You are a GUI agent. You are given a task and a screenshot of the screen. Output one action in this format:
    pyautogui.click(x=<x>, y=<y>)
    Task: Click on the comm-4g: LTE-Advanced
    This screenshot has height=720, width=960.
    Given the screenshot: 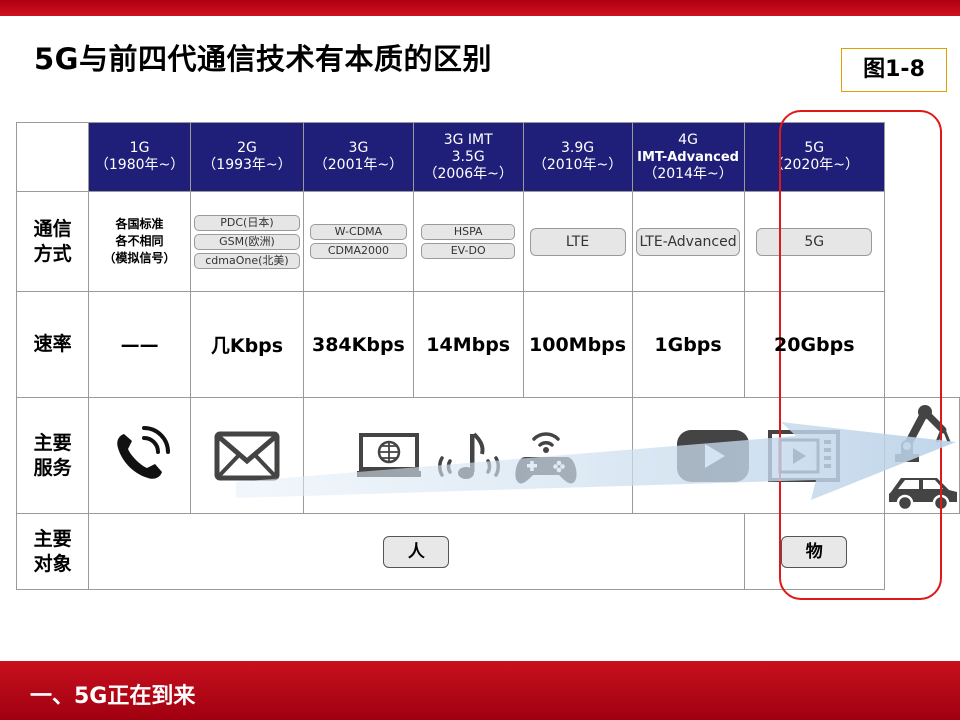 What is the action you would take?
    pyautogui.click(x=688, y=241)
    